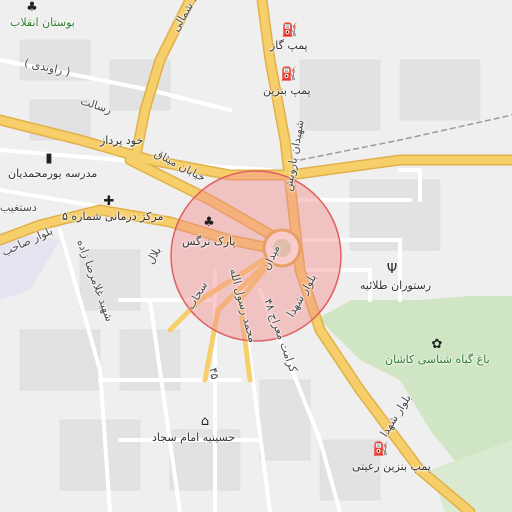 This screenshot has height=512, width=512. Describe the element at coordinates (287, 90) in the screenshot. I see `label-pomp-benzin: پمپ بنزین` at that location.